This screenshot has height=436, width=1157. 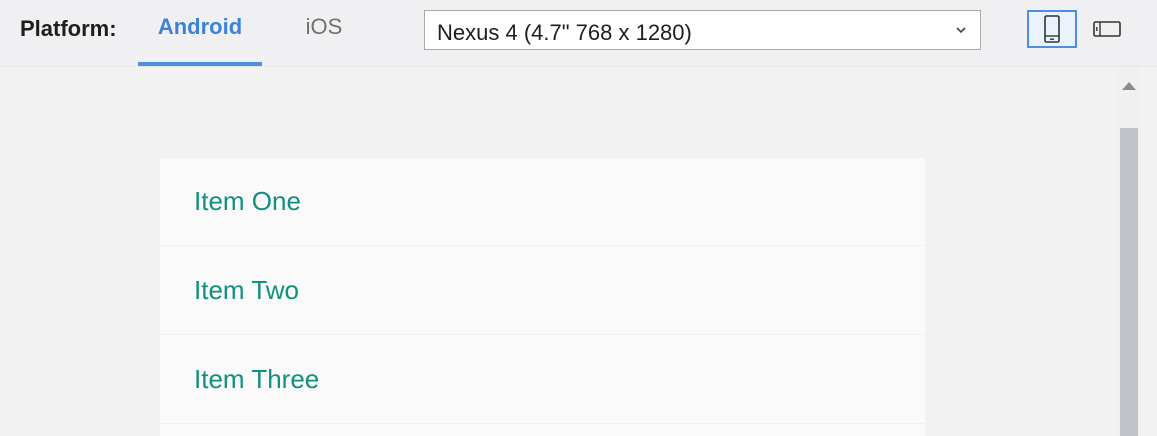 I want to click on list-item: Item Two, so click(x=542, y=291).